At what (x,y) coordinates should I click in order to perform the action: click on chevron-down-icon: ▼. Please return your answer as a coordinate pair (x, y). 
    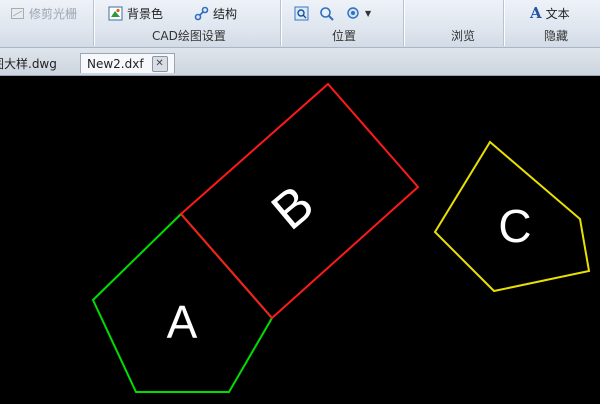
    Looking at the image, I should click on (368, 13).